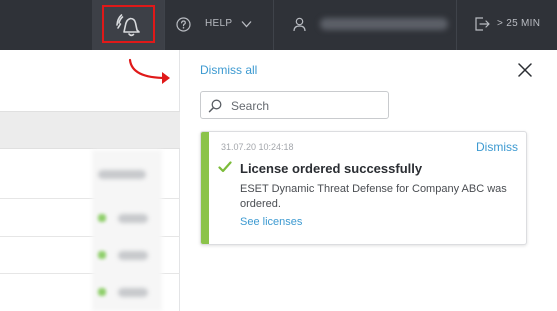 The width and height of the screenshot is (557, 311). I want to click on see-licenses-link: See licenses, so click(271, 222).